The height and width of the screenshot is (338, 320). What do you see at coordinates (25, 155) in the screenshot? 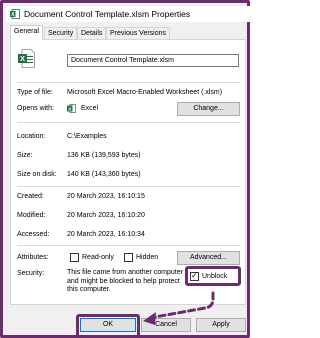
I see `size-label: Size:` at bounding box center [25, 155].